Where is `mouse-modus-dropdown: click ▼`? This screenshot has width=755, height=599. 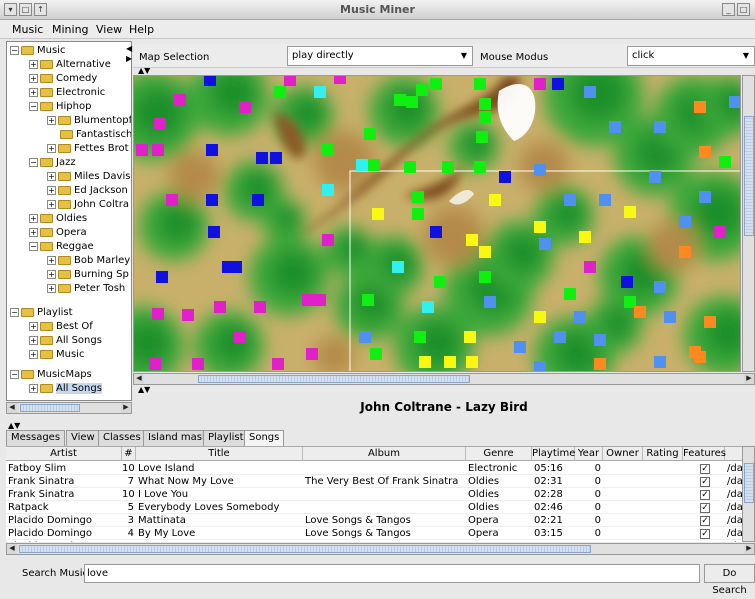
mouse-modus-dropdown: click ▼ is located at coordinates (691, 56).